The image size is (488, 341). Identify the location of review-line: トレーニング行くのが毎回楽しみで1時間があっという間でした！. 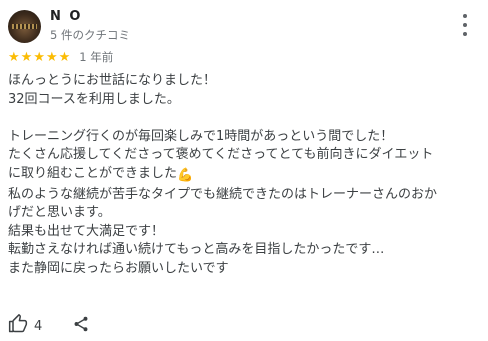
(201, 136).